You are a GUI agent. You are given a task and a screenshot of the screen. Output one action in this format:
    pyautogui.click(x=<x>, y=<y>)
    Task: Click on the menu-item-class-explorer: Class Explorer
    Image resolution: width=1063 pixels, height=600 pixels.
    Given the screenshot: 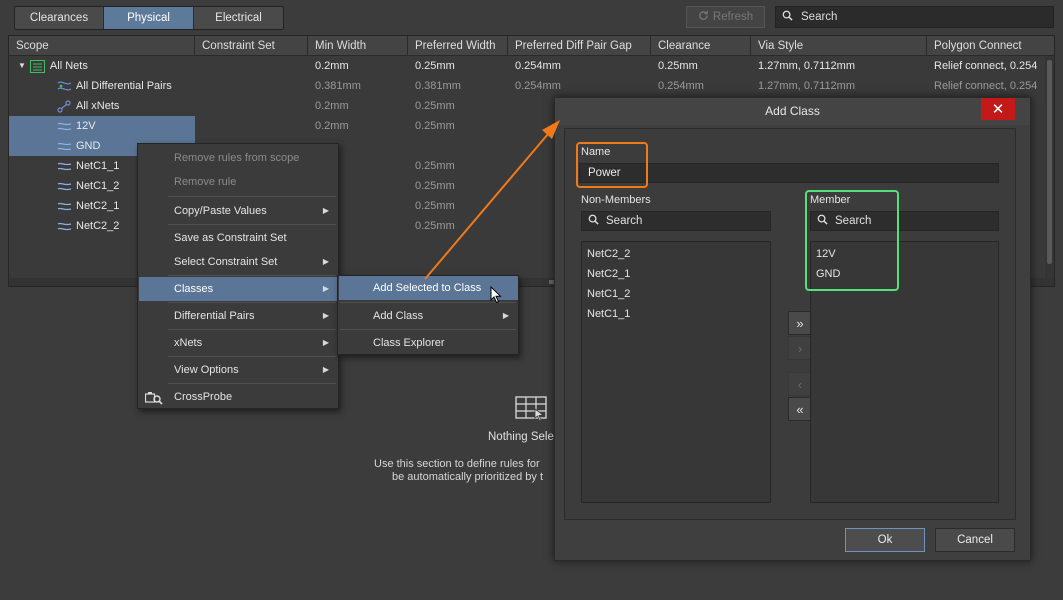 What is the action you would take?
    pyautogui.click(x=428, y=343)
    